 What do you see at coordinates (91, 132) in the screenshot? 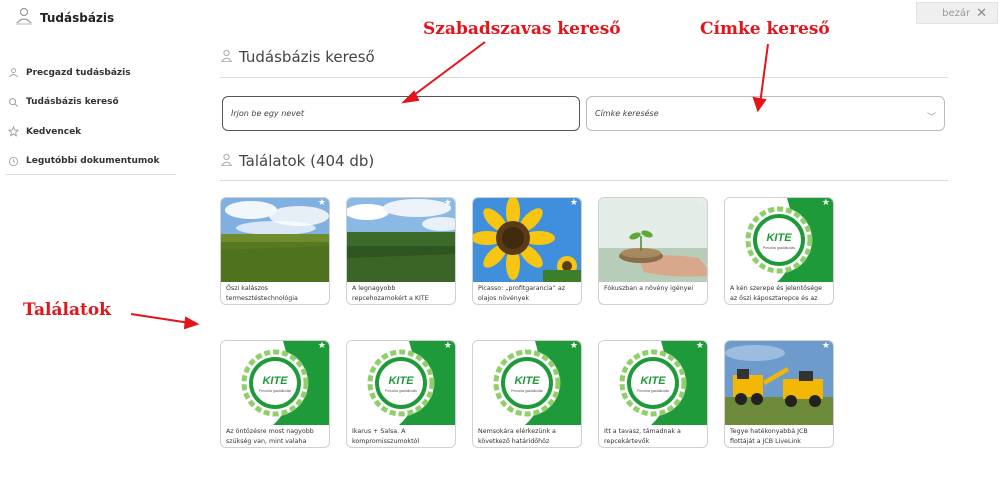
I see `sidebar-item-favorites: Kedvencek` at bounding box center [91, 132].